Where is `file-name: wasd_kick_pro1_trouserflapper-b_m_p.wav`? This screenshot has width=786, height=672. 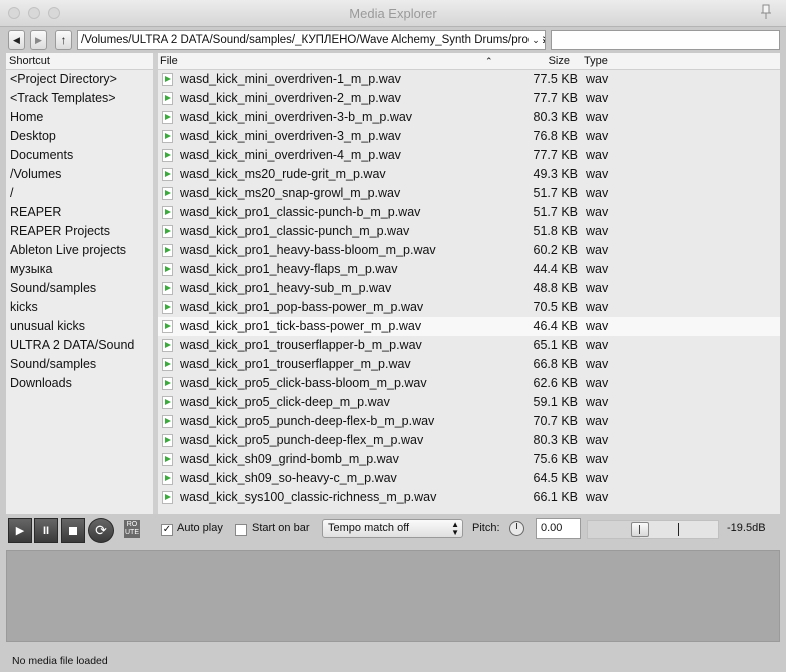 file-name: wasd_kick_pro1_trouserflapper-b_m_p.wav is located at coordinates (301, 345).